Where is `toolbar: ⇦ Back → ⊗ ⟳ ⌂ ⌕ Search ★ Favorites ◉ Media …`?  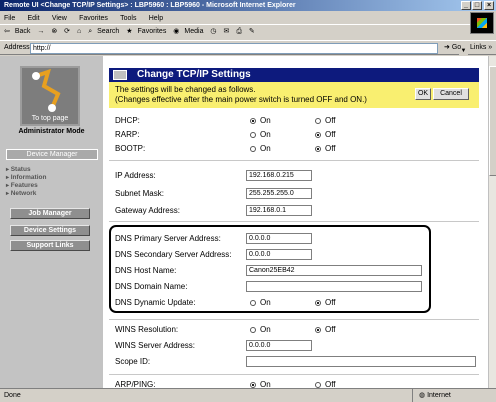 toolbar: ⇦ Back → ⊗ ⟳ ⌂ ⌕ Search ★ Favorites ◉ Media … is located at coordinates (235, 31).